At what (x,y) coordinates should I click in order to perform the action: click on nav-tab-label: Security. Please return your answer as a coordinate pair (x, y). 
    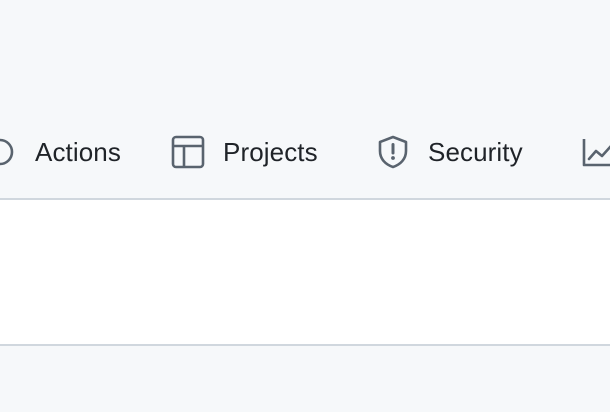
    Looking at the image, I should click on (475, 152).